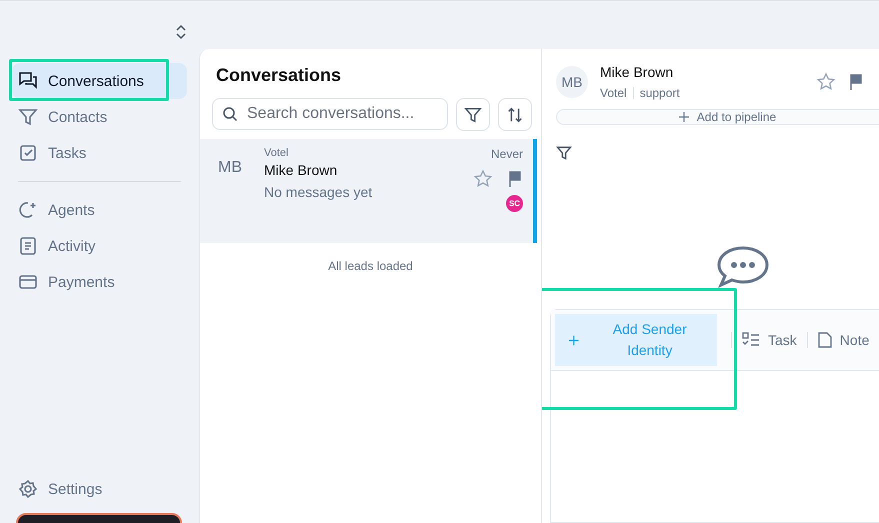 The width and height of the screenshot is (879, 523). I want to click on avatar: MB, so click(572, 82).